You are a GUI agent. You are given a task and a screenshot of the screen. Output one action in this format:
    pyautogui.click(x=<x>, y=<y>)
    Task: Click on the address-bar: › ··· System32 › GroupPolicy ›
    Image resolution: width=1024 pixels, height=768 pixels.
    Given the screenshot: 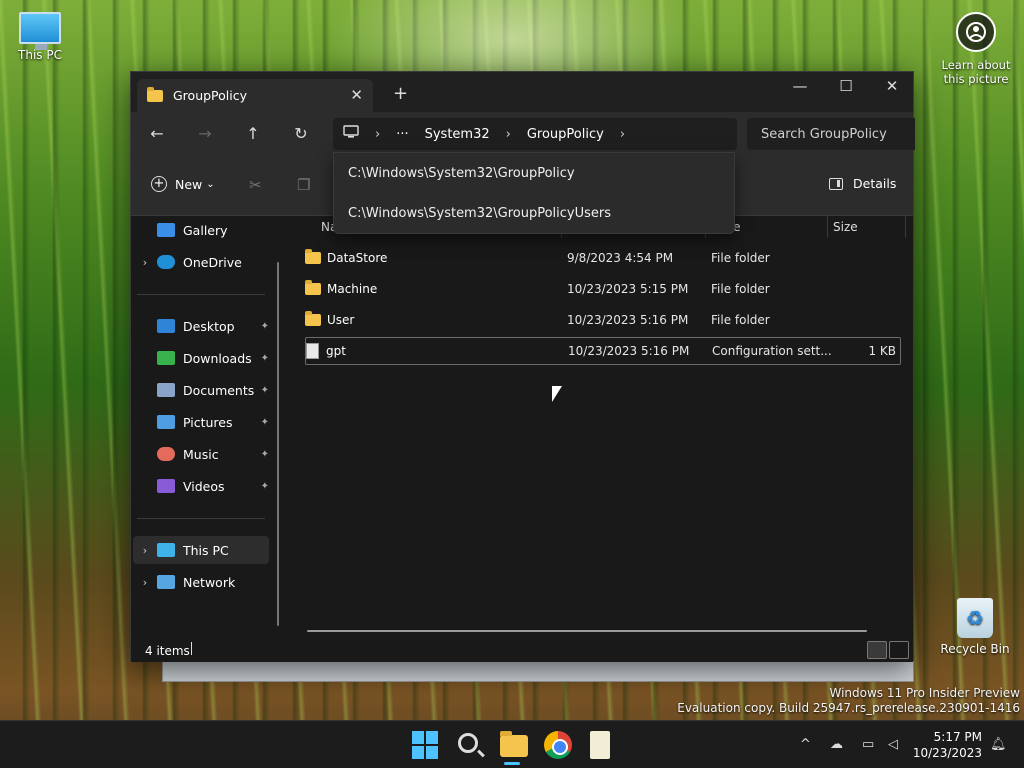 What is the action you would take?
    pyautogui.click(x=535, y=134)
    